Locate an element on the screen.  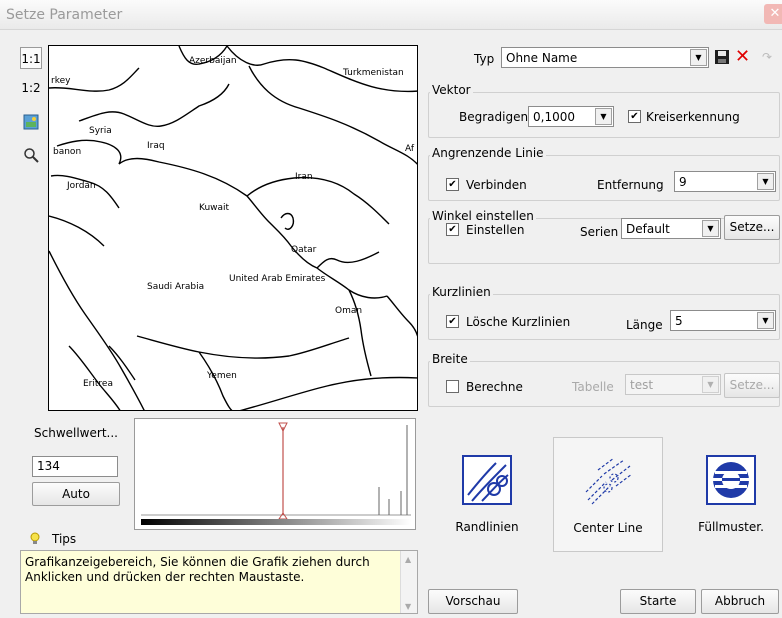
mode-fuellmuster: Füllmuster. is located at coordinates (729, 494).